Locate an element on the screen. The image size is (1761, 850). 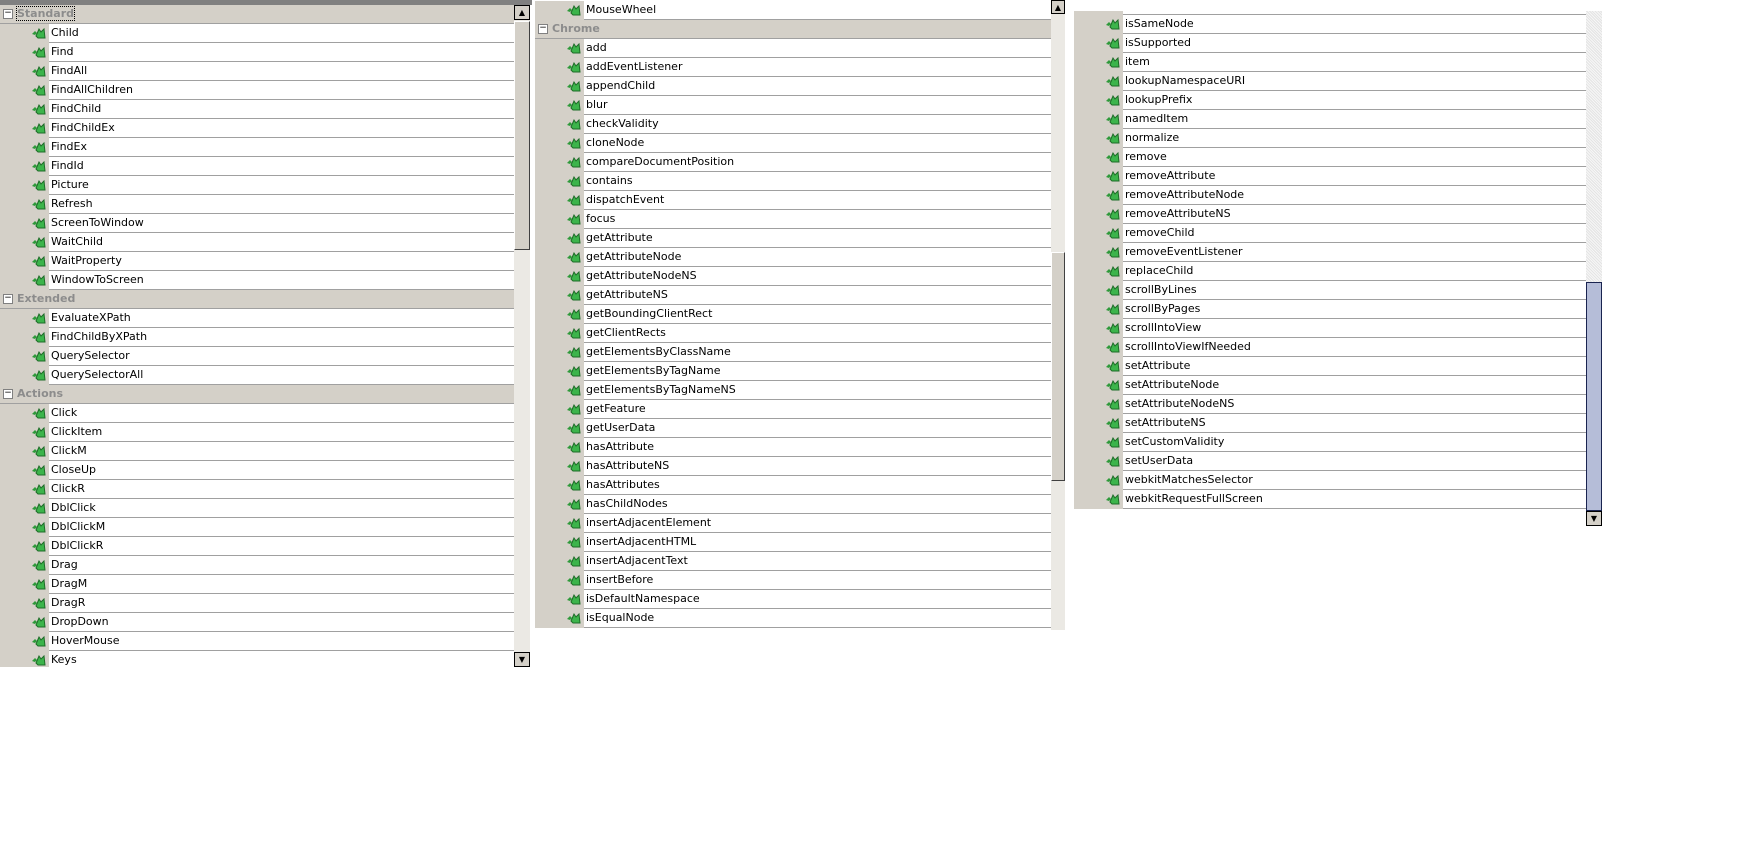
scrollbar-middle: ▲ is located at coordinates (1058, 315).